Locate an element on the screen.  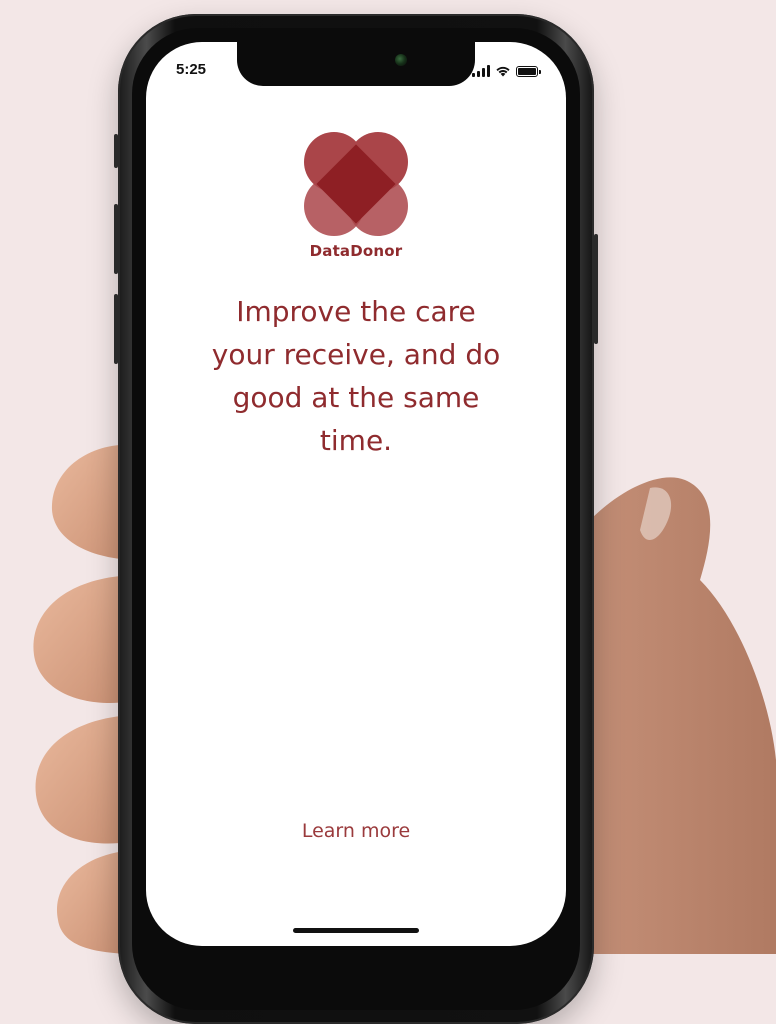
brand-name: DataDonor is located at coordinates (356, 251).